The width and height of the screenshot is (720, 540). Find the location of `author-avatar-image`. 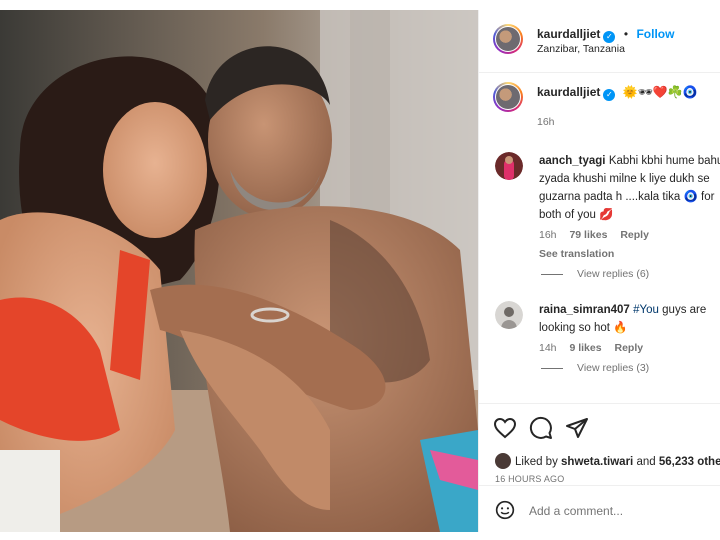

author-avatar-image is located at coordinates (508, 39).